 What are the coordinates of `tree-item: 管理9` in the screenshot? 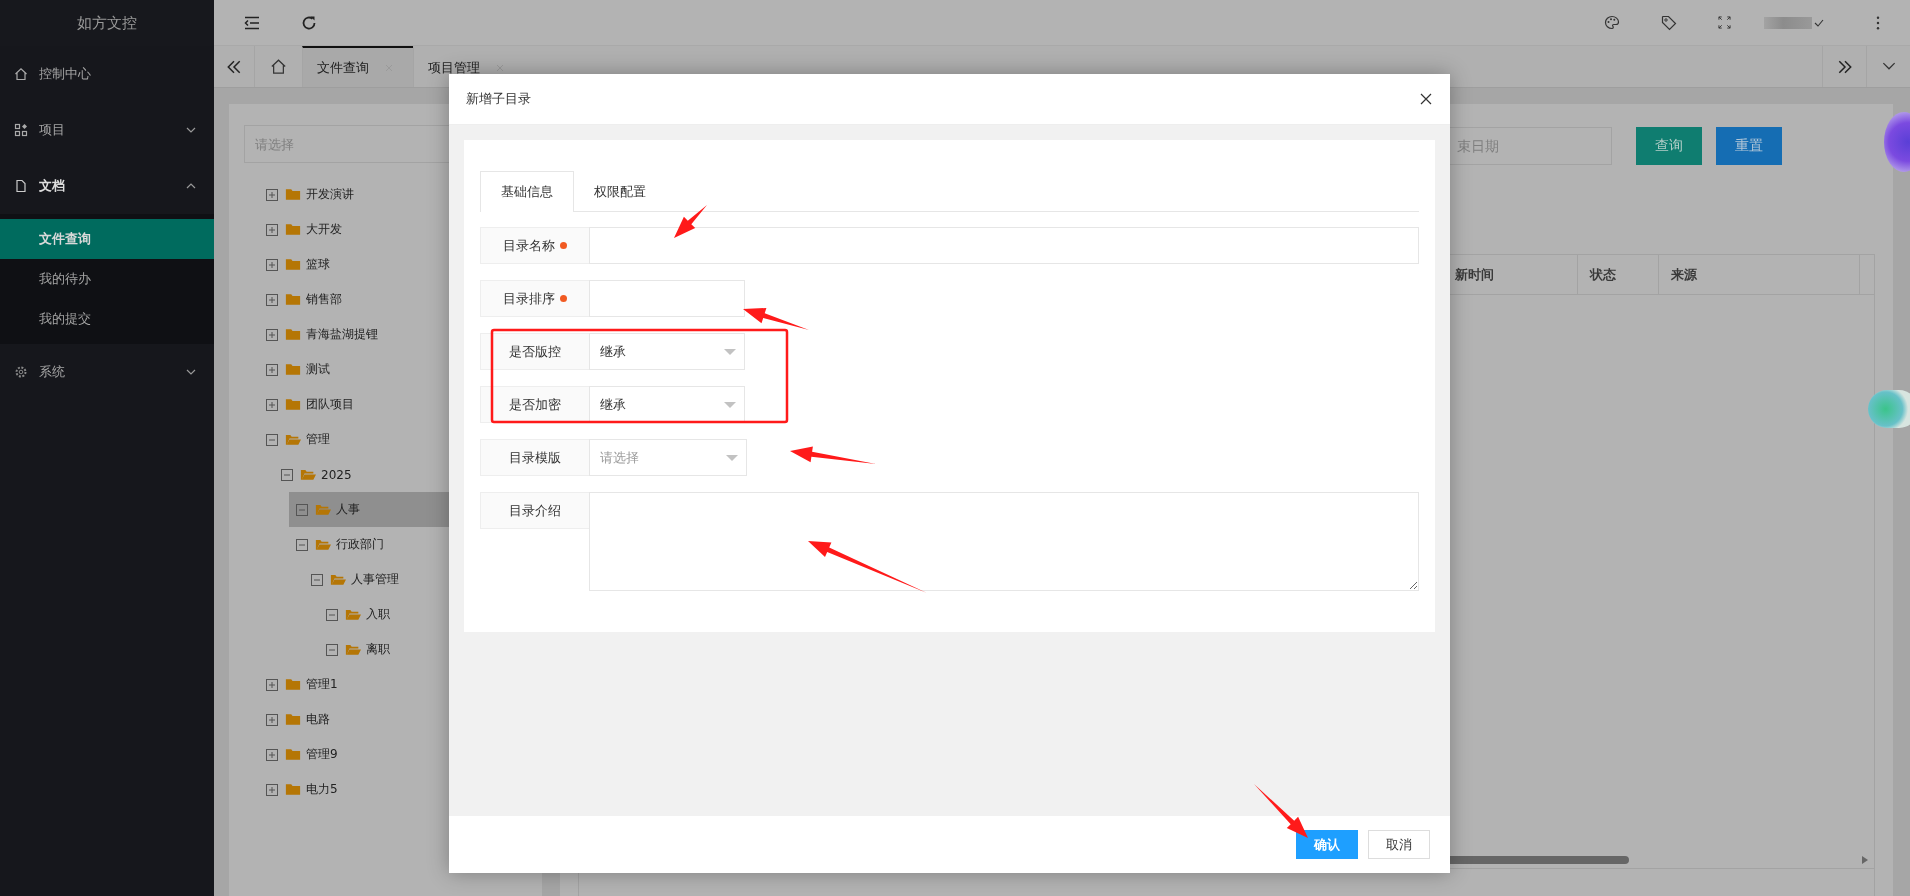 It's located at (400, 754).